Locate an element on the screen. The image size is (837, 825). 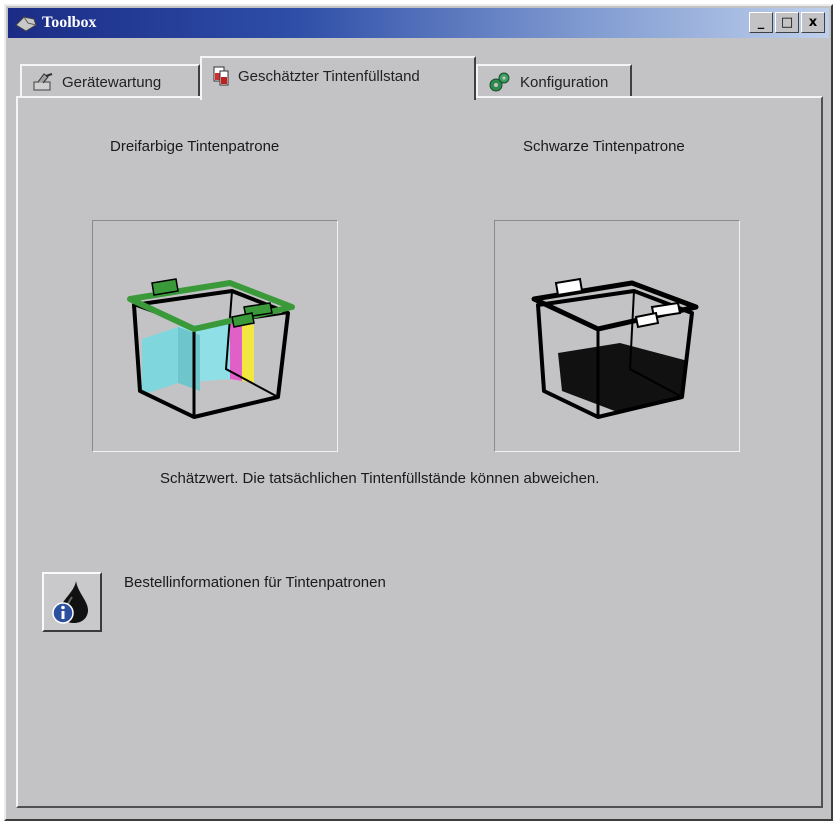
tab-maintenance: Gerätewartung is located at coordinates (110, 81).